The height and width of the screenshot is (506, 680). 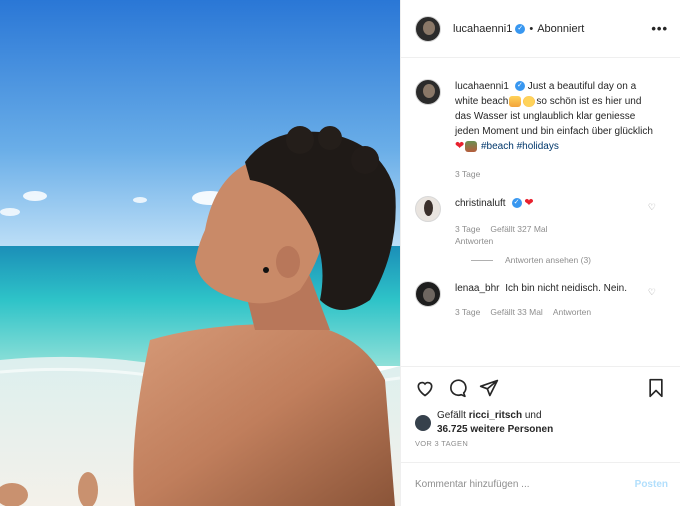 I want to click on like-heart-icon, so click(x=425, y=388).